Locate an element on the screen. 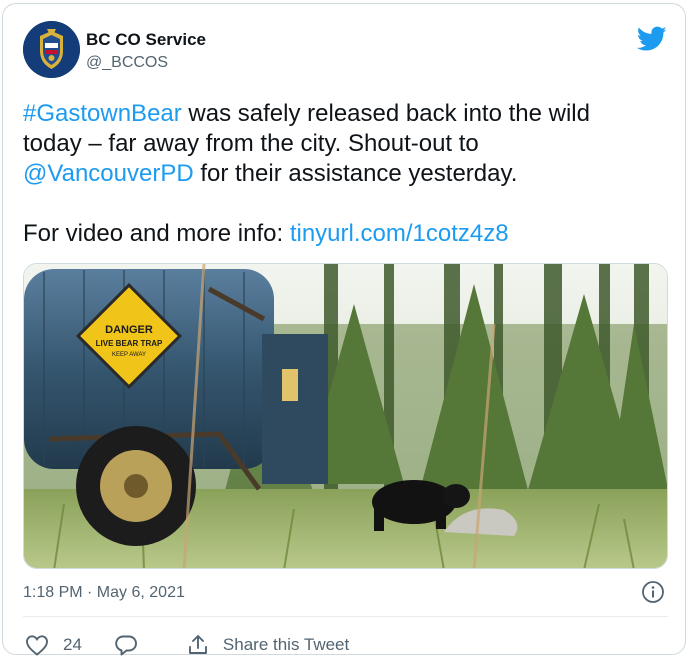 This screenshot has height=659, width=691. reply-icon is located at coordinates (126, 645).